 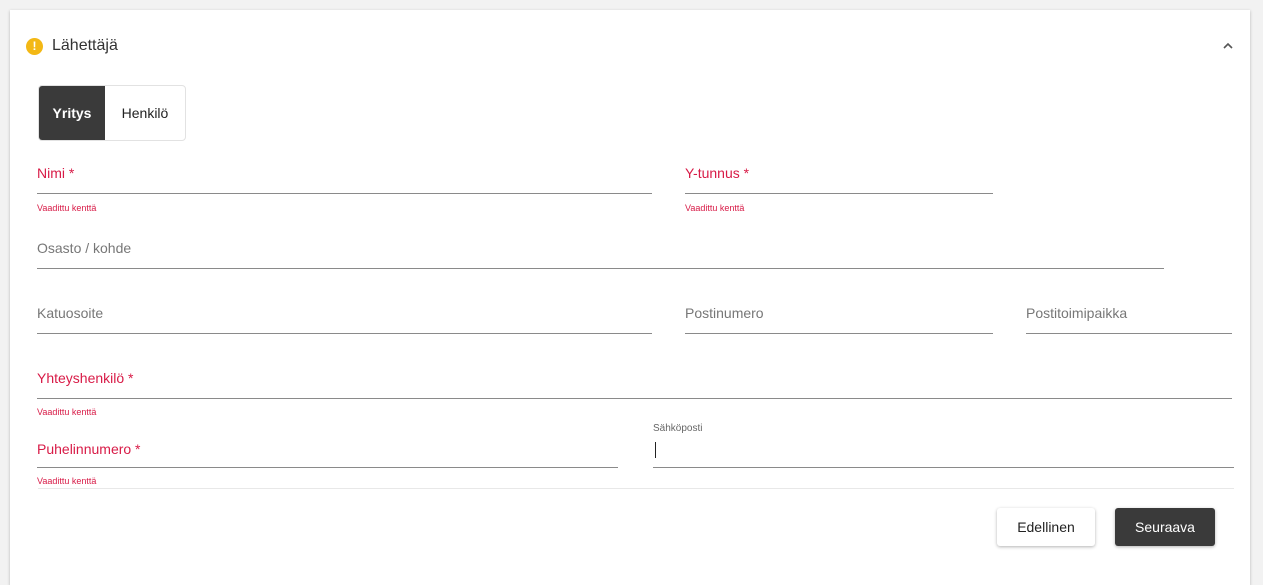 What do you see at coordinates (67, 412) in the screenshot?
I see `contact-person-error: Vaadittu kenttä` at bounding box center [67, 412].